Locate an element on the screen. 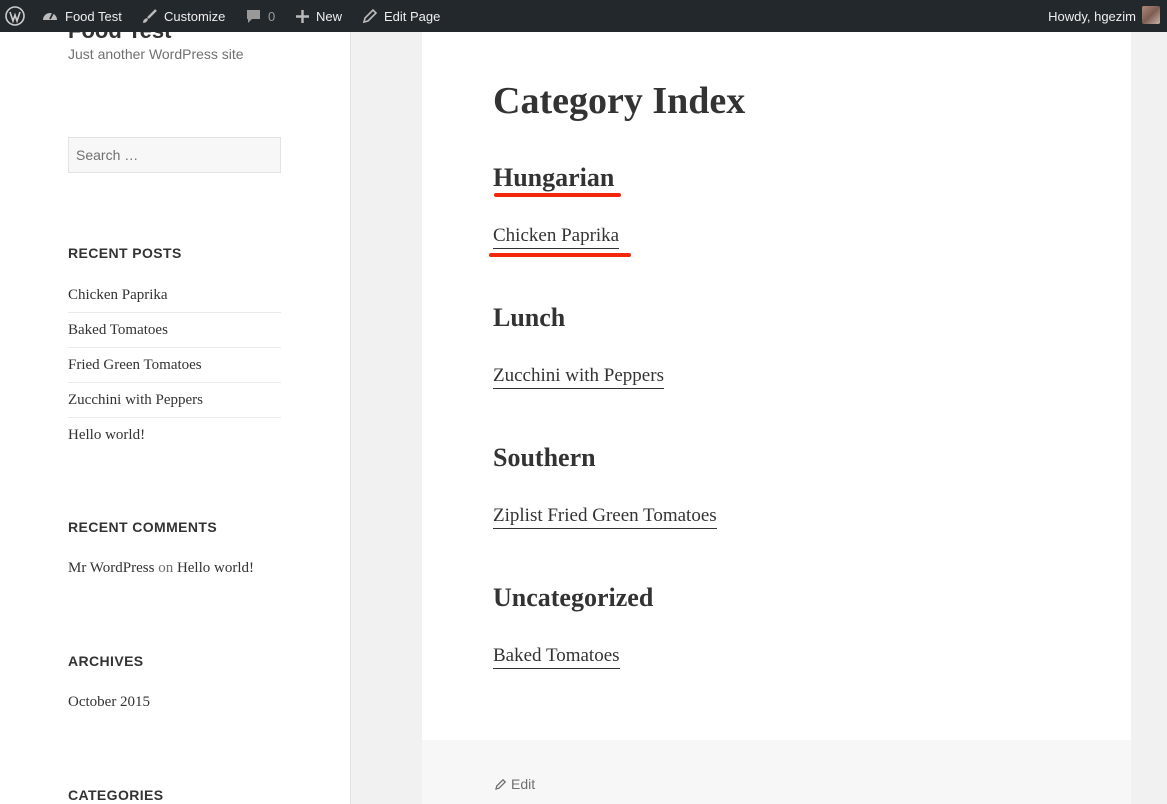 The height and width of the screenshot is (804, 1167). archives-title: ARCHIVES is located at coordinates (106, 661).